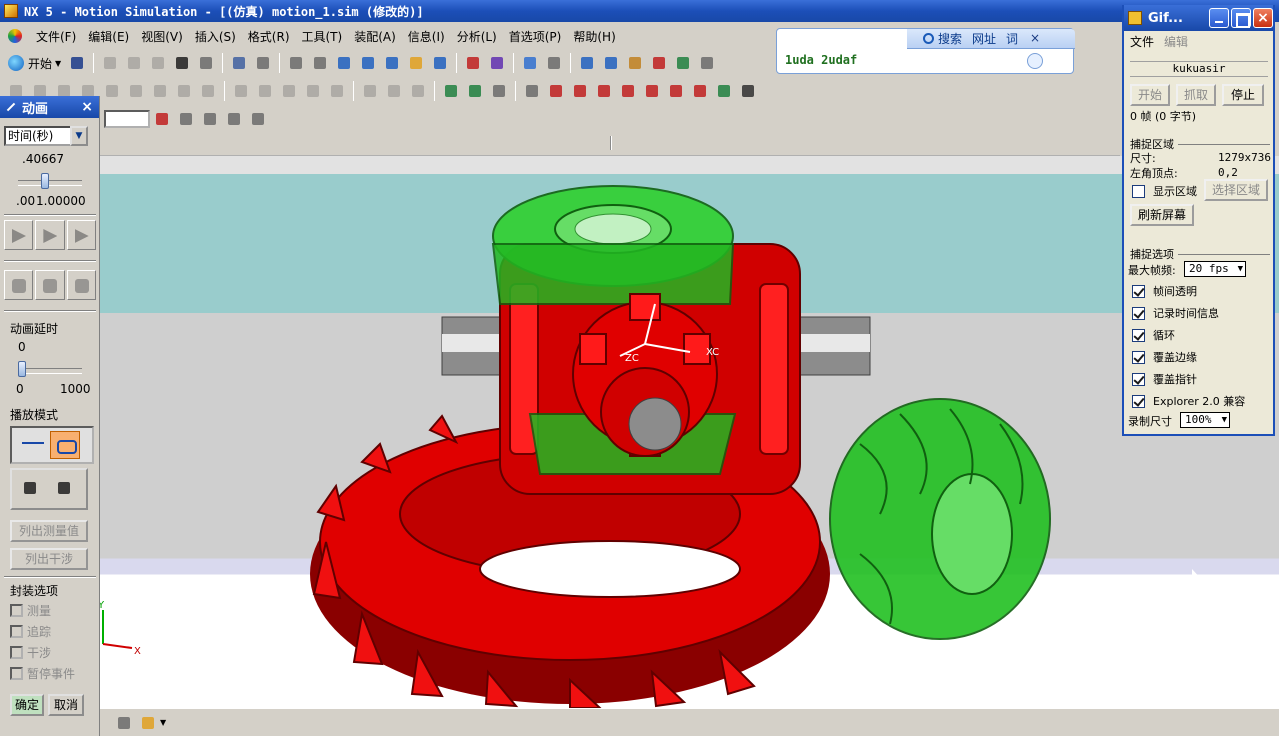 The height and width of the screenshot is (736, 1279). Describe the element at coordinates (322, 36) in the screenshot. I see `menu-tools: 工具(T)` at that location.